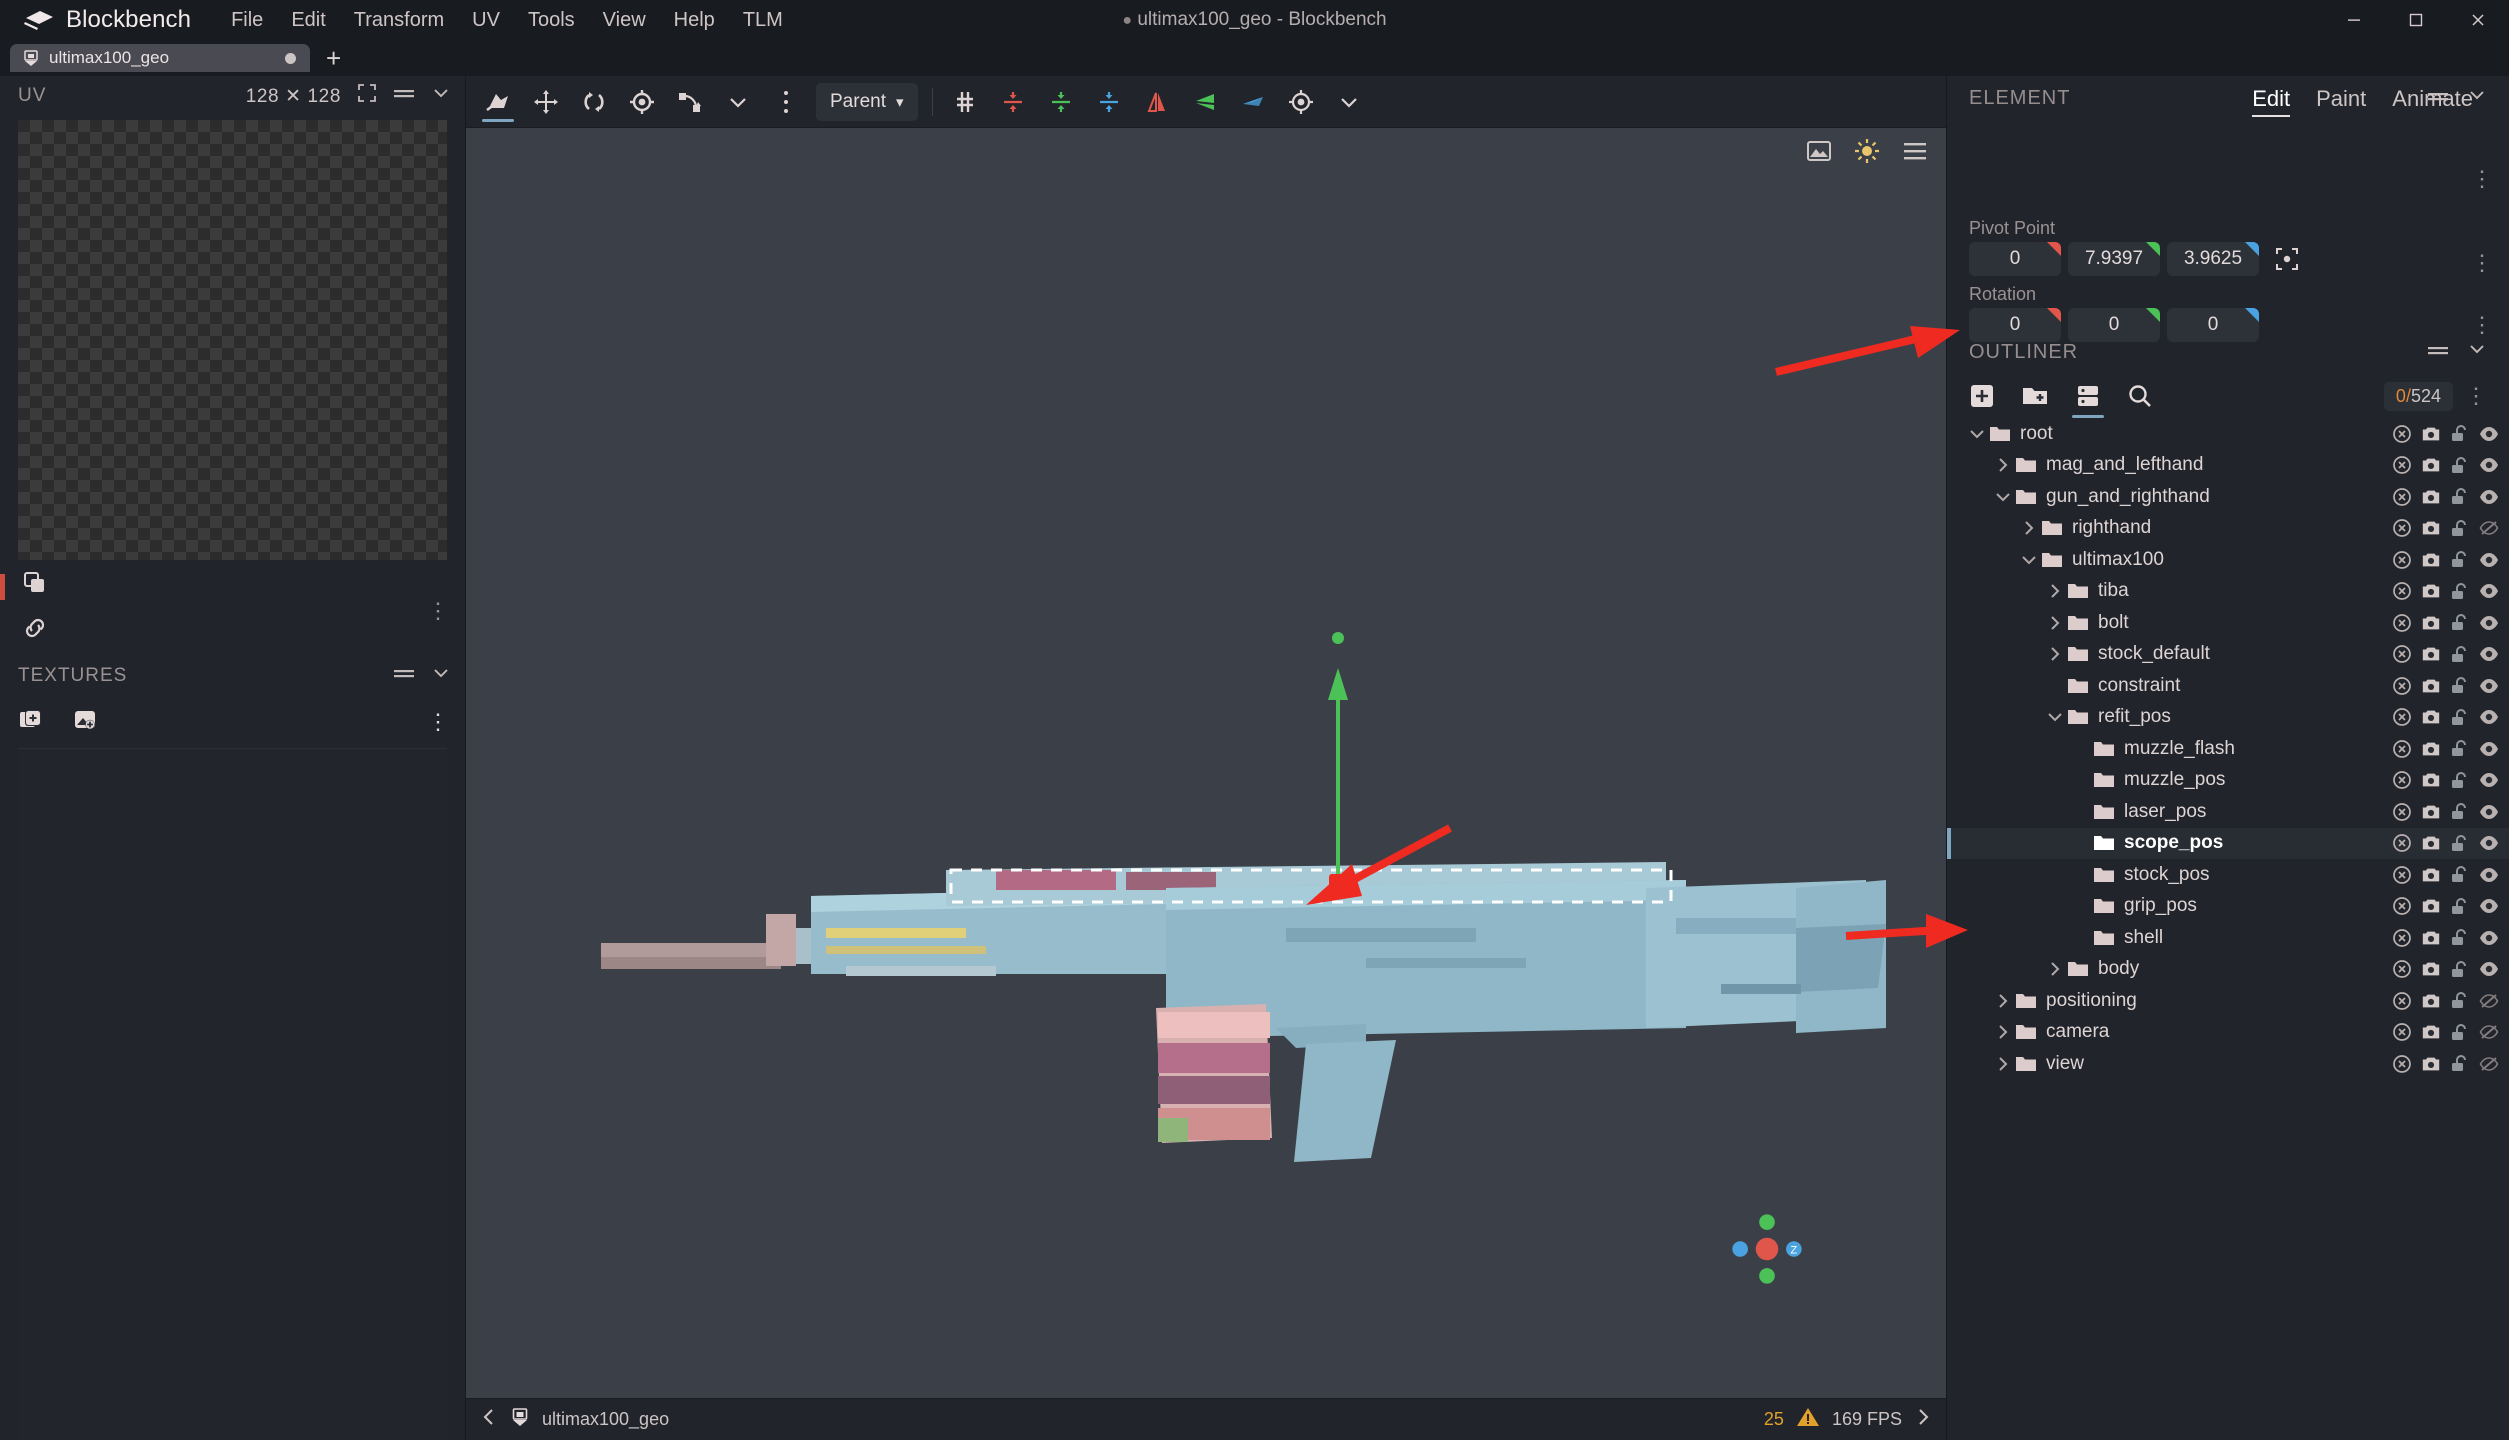 The image size is (2509, 1440). I want to click on chevron-left-icon, so click(489, 1419).